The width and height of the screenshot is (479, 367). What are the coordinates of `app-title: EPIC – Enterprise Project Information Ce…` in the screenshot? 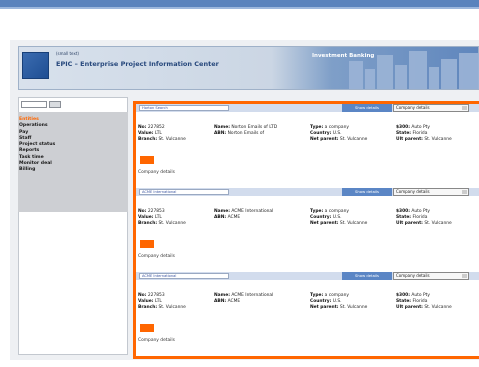 It's located at (137, 64).